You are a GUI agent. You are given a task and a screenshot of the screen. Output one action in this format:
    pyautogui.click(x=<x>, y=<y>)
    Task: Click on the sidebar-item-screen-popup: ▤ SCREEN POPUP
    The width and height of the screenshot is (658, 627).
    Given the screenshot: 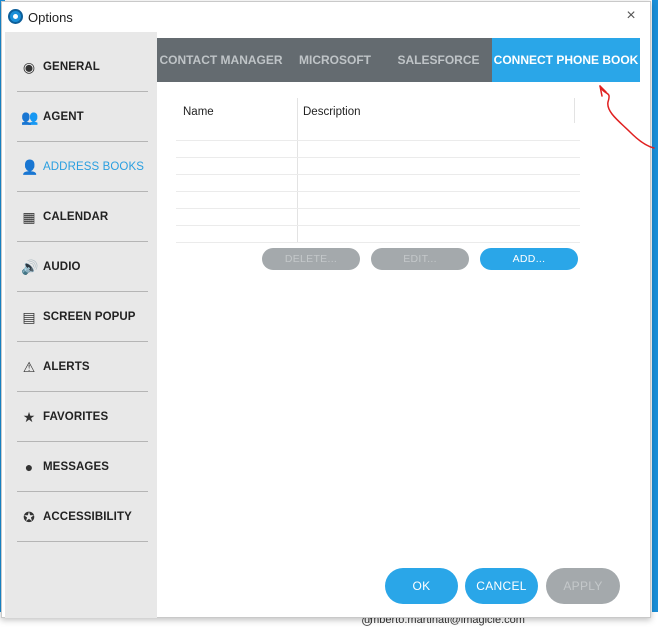 What is the action you would take?
    pyautogui.click(x=82, y=317)
    